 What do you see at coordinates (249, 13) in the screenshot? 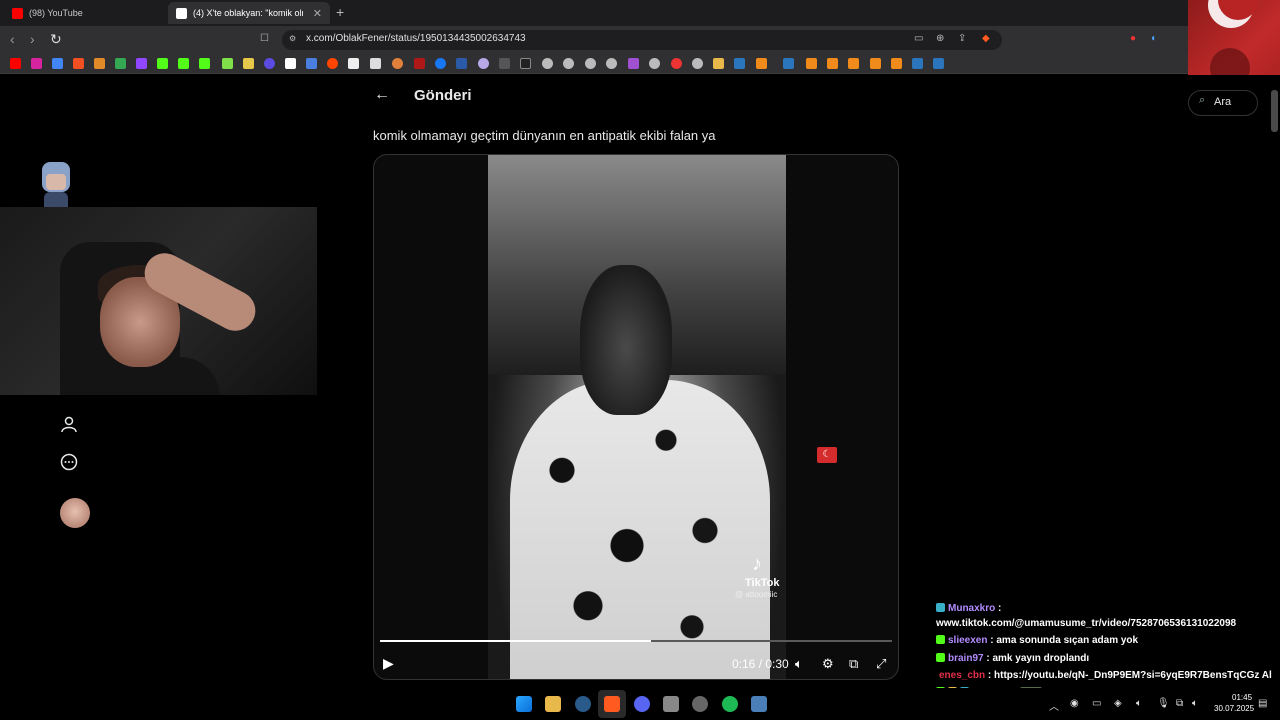
I see `tab-x-post: (4) X'te oblakyan: "komik olmam ✕` at bounding box center [249, 13].